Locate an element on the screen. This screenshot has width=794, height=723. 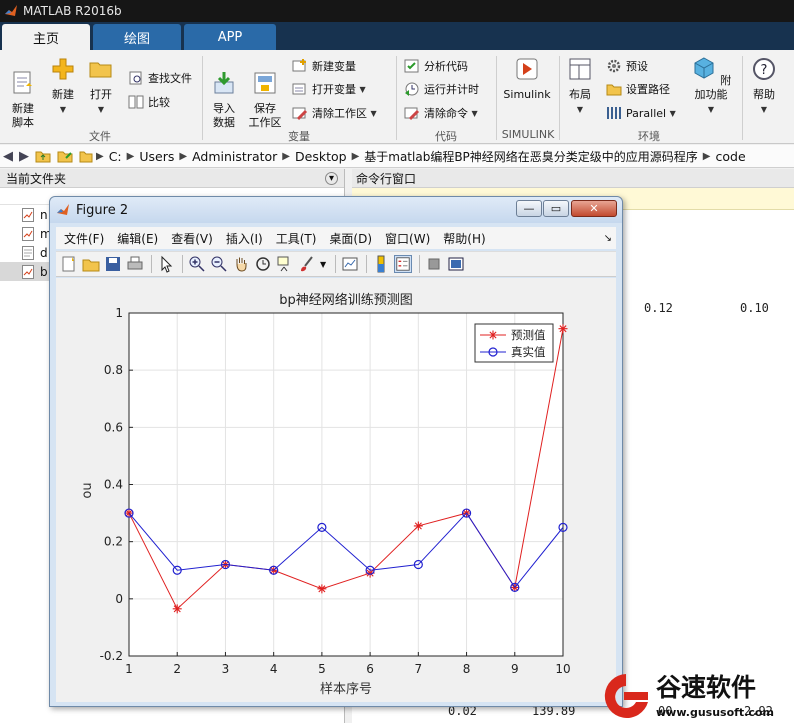
run-and-time-button: 运行并计时 is located at coordinates (441, 89).